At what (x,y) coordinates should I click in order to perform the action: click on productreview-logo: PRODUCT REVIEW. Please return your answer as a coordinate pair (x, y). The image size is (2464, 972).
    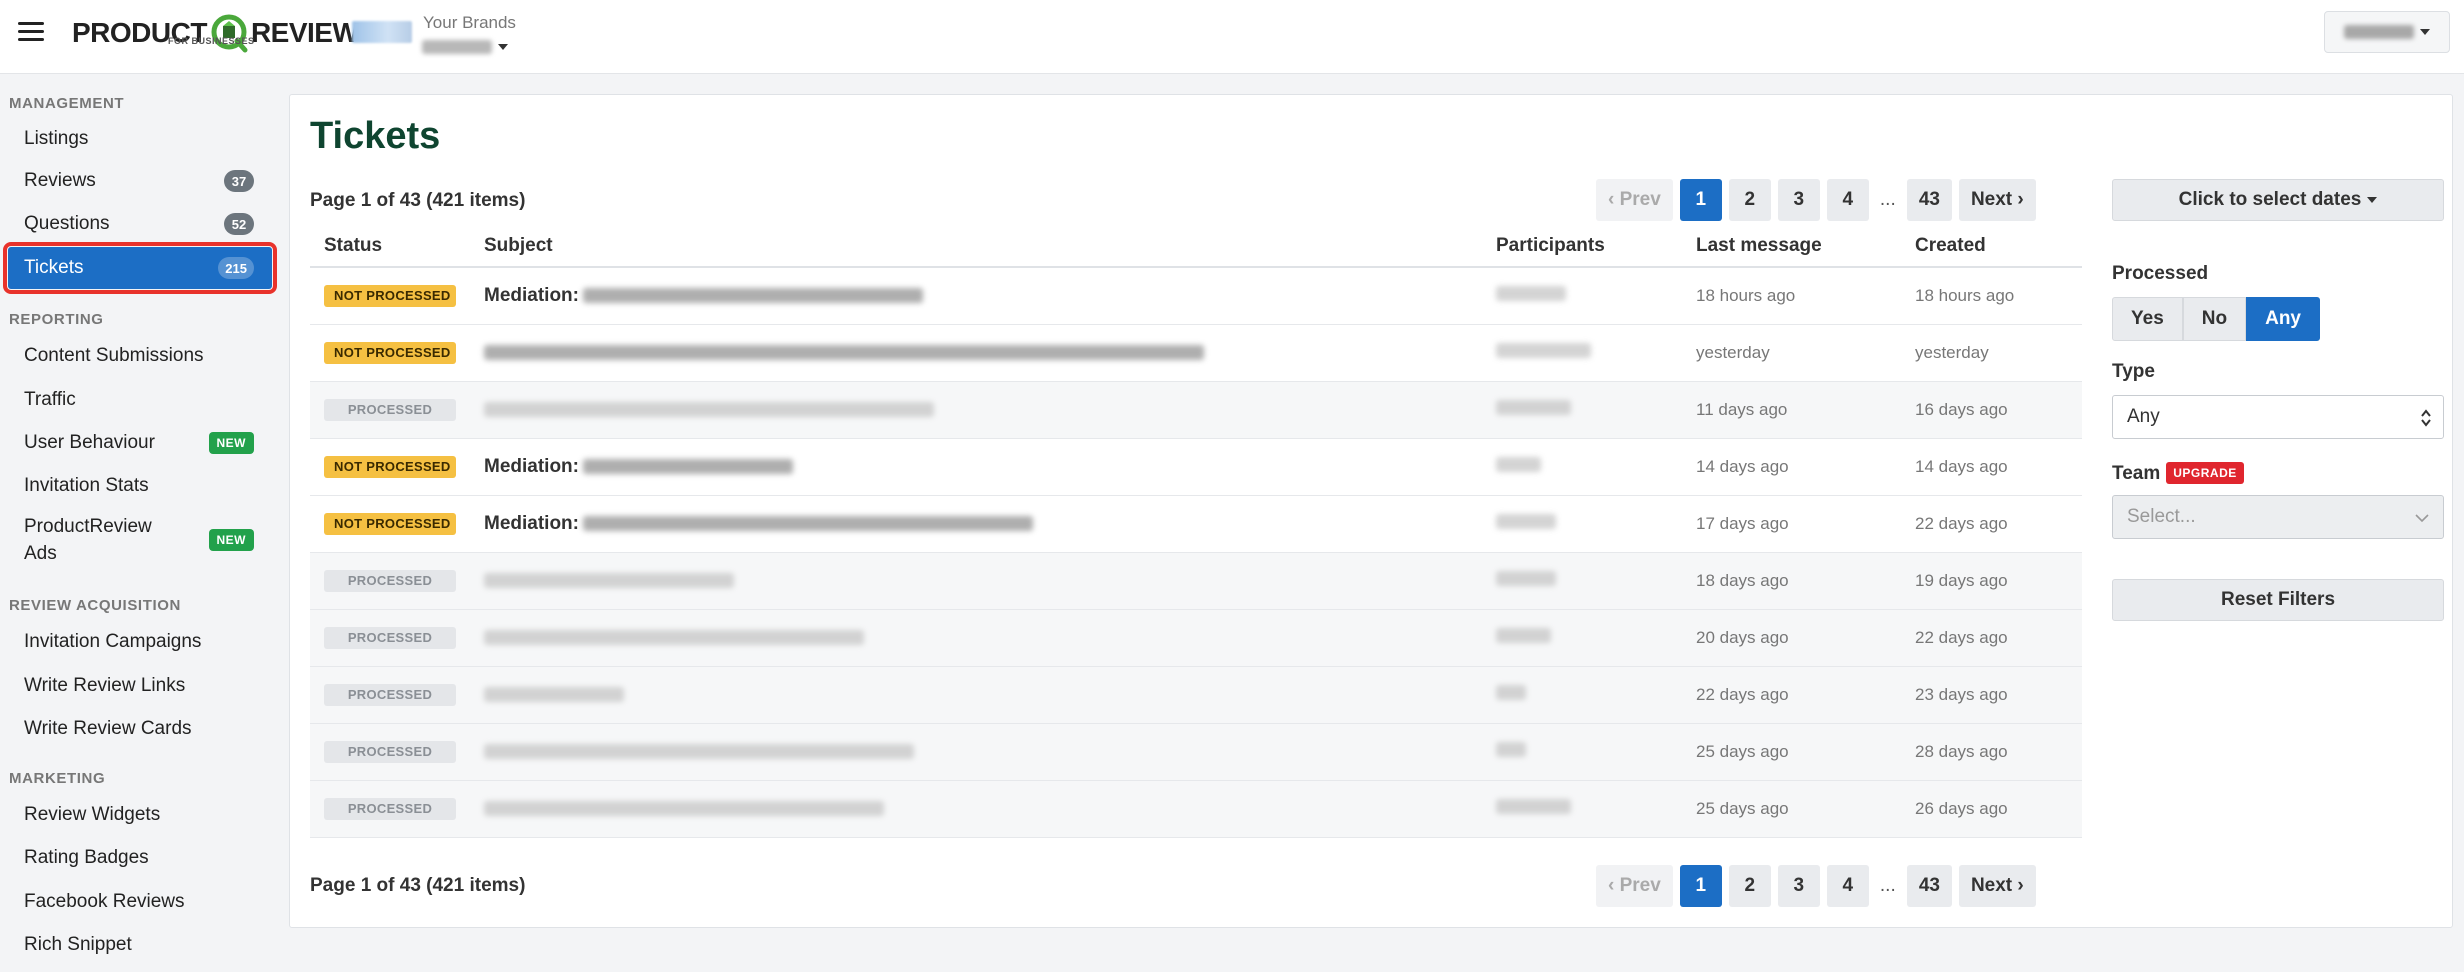
    Looking at the image, I should click on (215, 33).